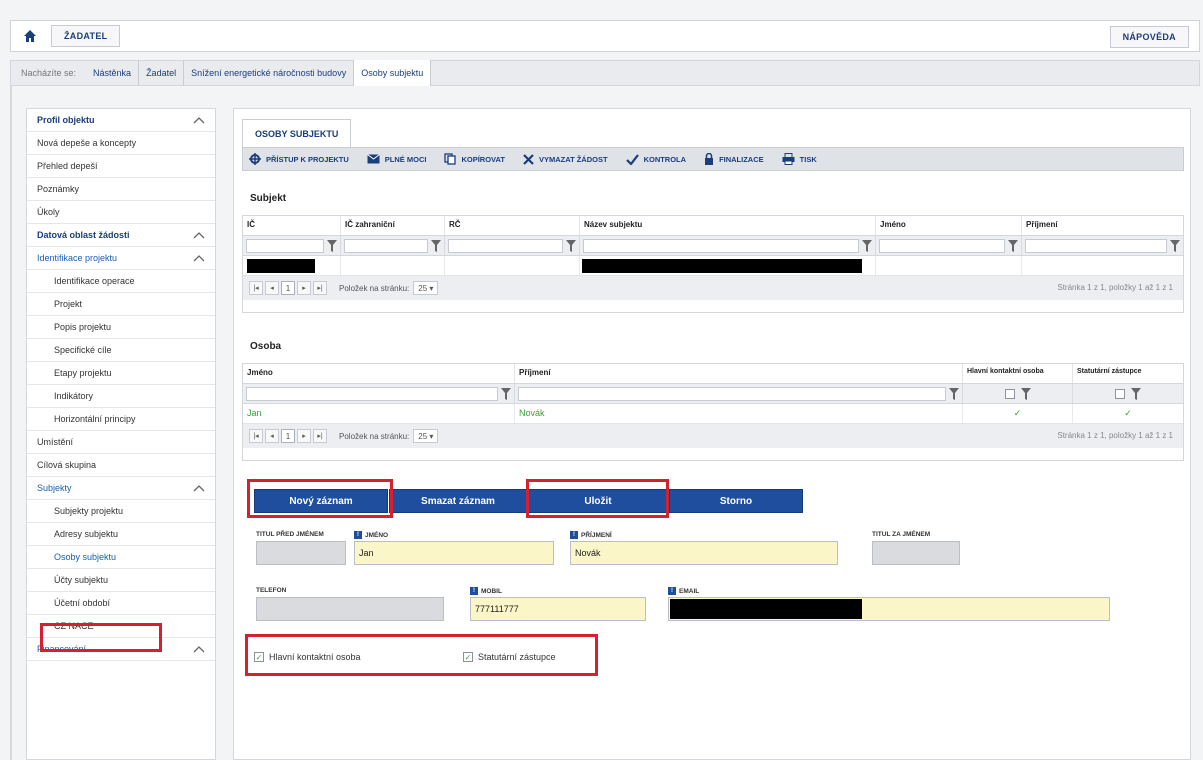 This screenshot has width=1203, height=760. I want to click on column-header-main-contact: Hlavní kontaktní osoba, so click(1018, 373).